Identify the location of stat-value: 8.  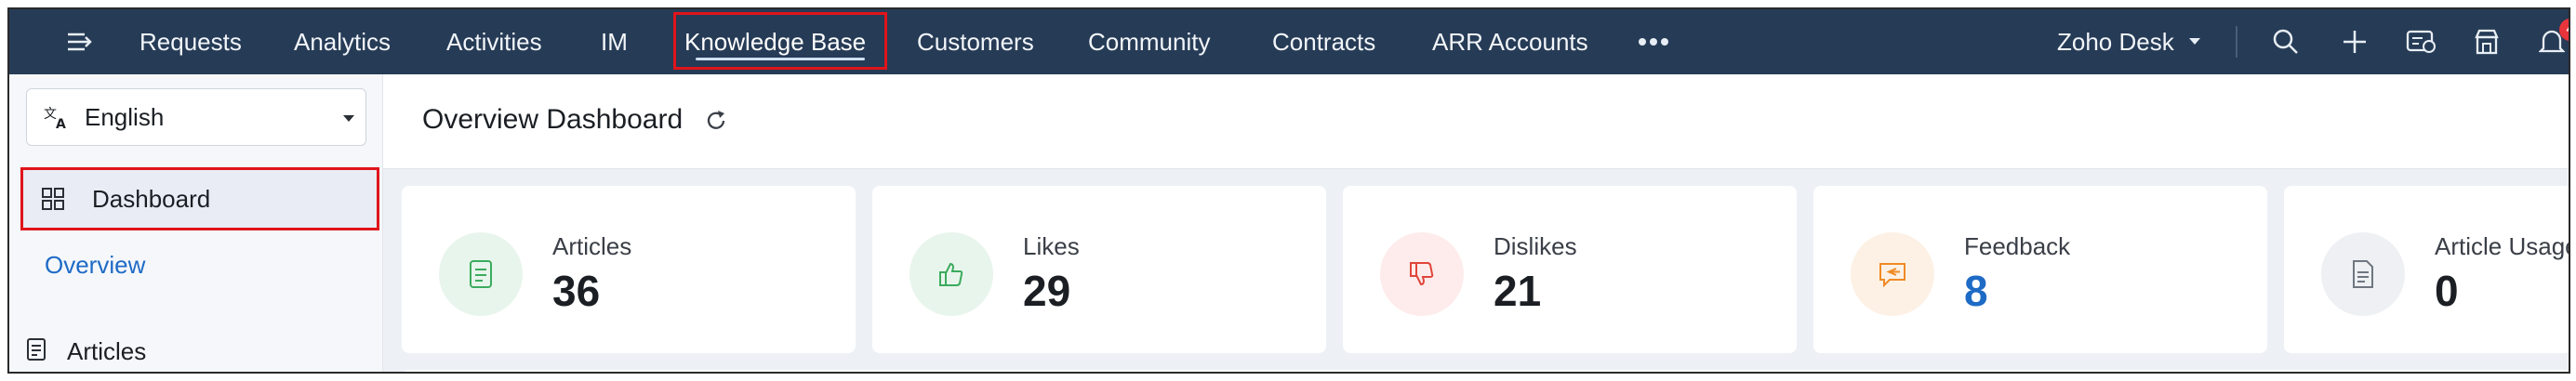
(1976, 291).